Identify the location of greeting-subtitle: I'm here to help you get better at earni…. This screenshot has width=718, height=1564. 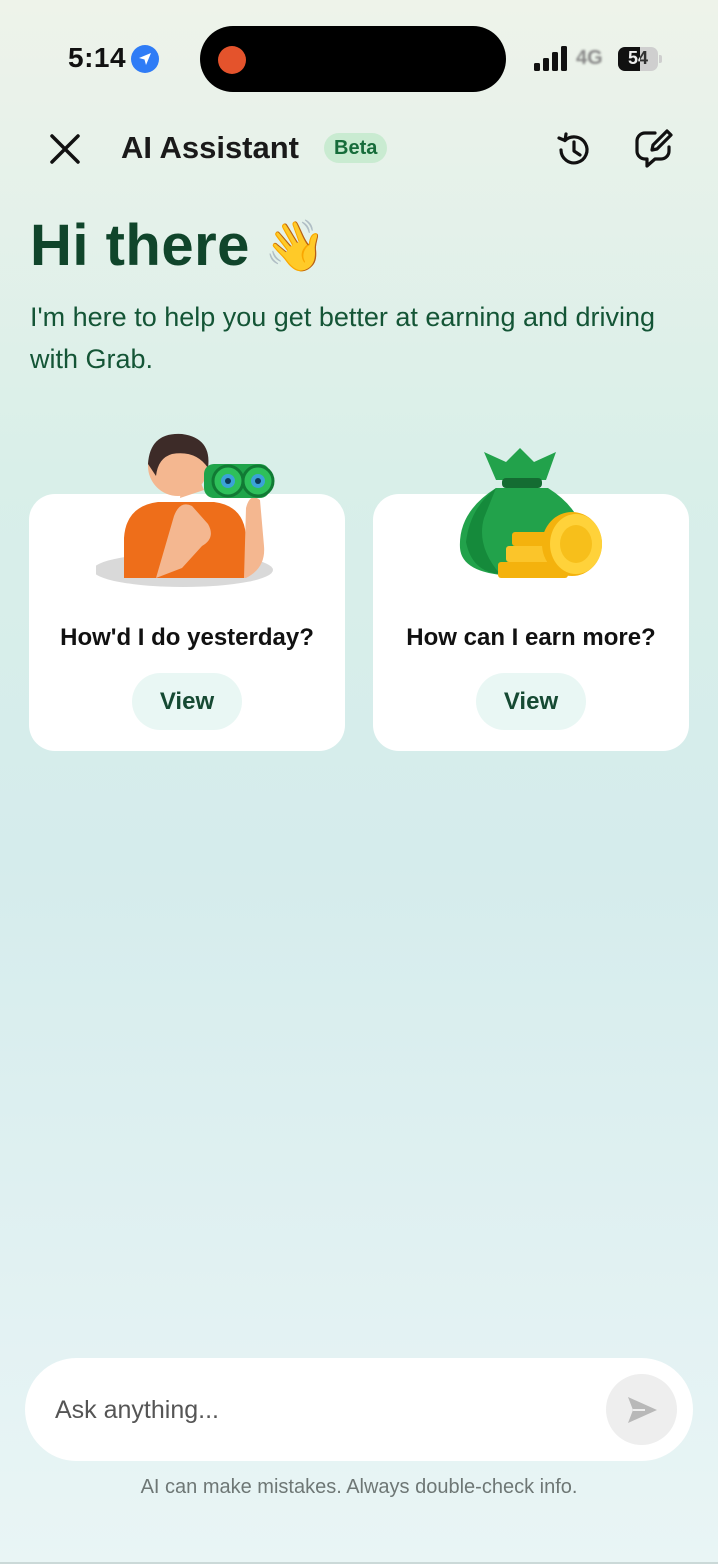
(343, 338).